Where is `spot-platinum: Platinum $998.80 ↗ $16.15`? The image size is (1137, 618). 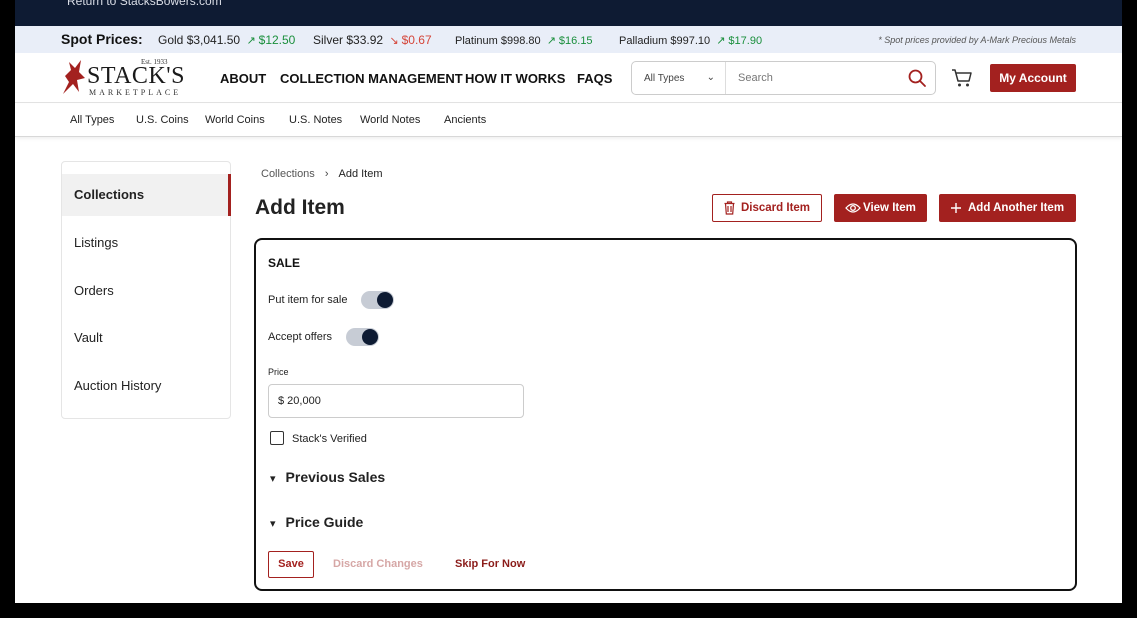 spot-platinum: Platinum $998.80 ↗ $16.15 is located at coordinates (524, 40).